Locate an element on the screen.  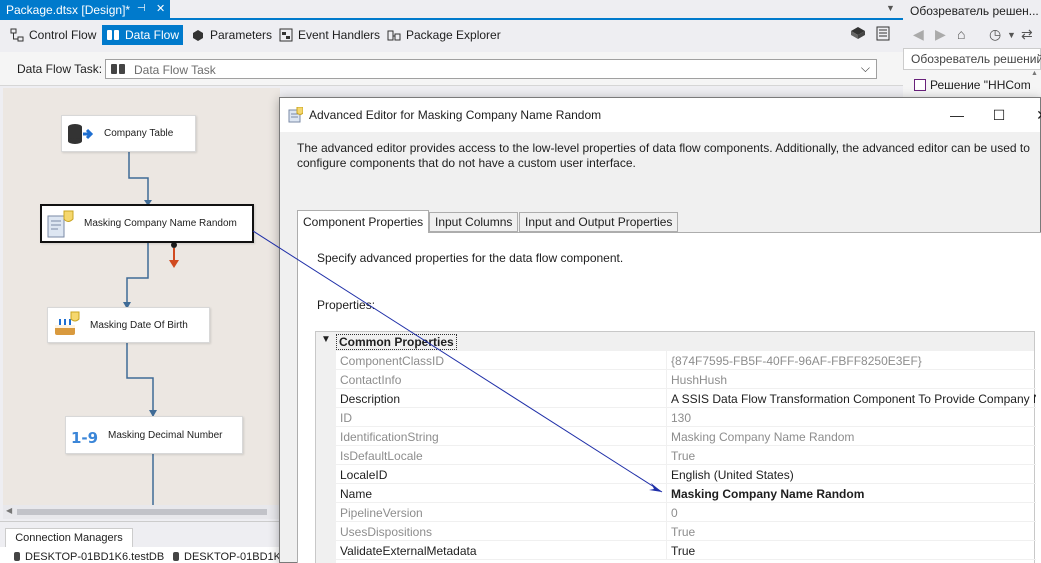
flow-component-masking-decimal-number: 1-9 Masking Decimal Number is located at coordinates (154, 435).